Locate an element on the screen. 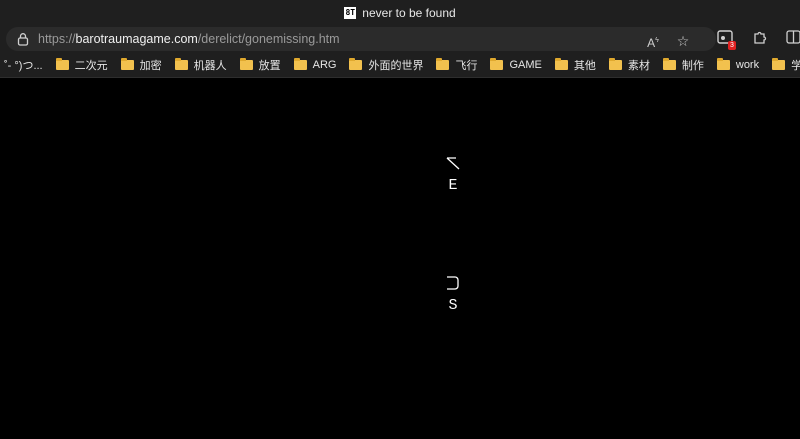  split-screen-icon is located at coordinates (792, 39).